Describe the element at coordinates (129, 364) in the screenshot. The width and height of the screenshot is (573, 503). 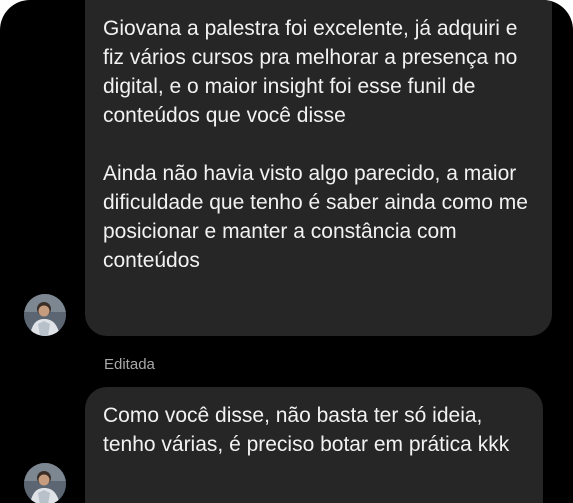
I see `edited-label: Editada` at that location.